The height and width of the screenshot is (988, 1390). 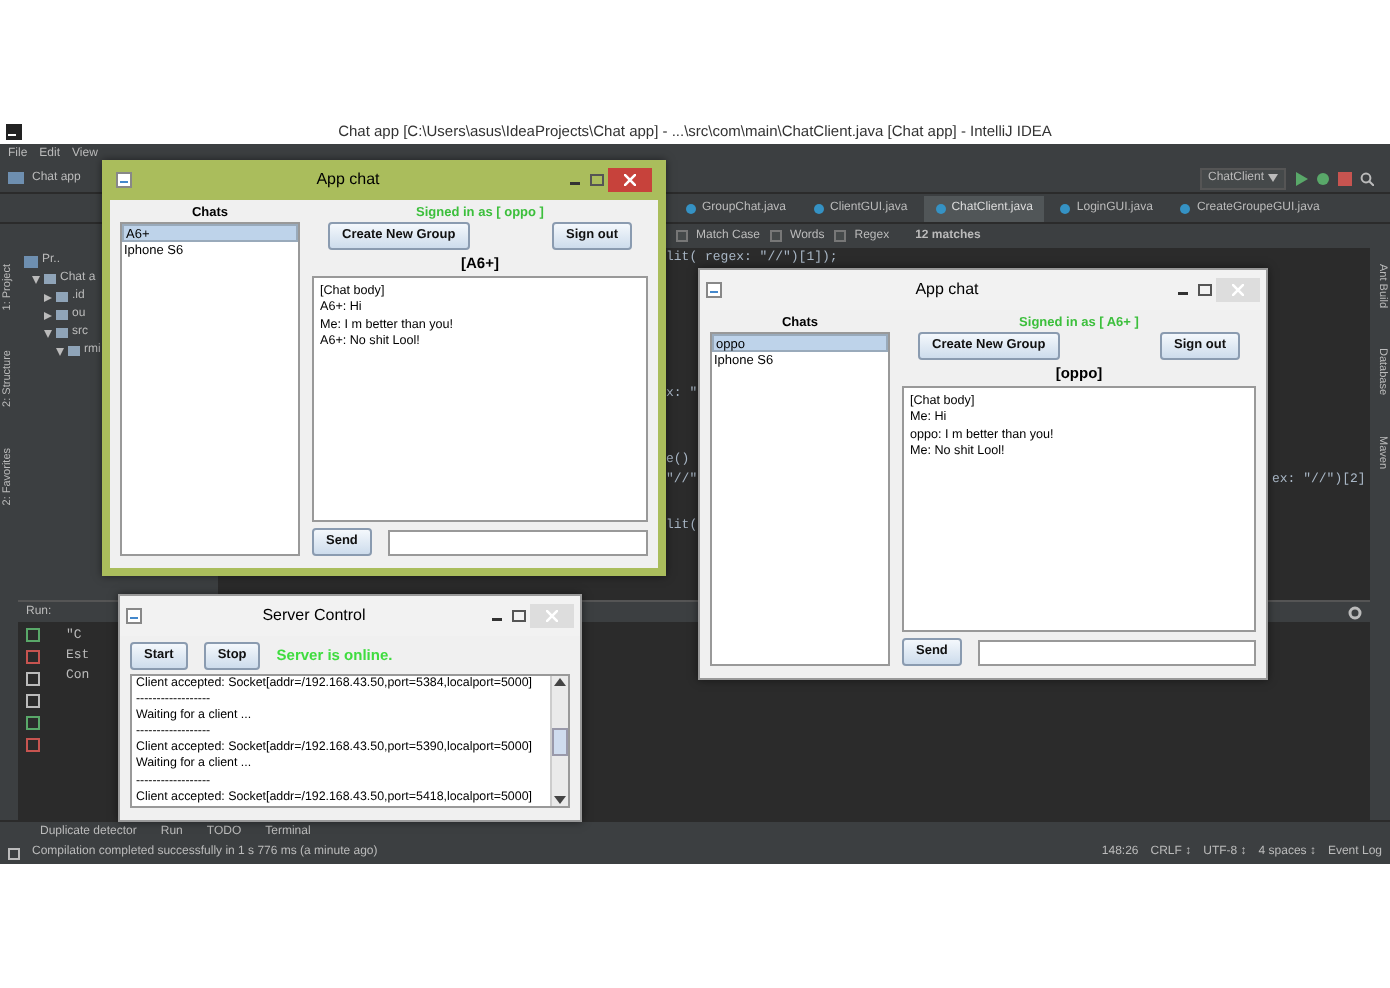 I want to click on search-icon, so click(x=1367, y=178).